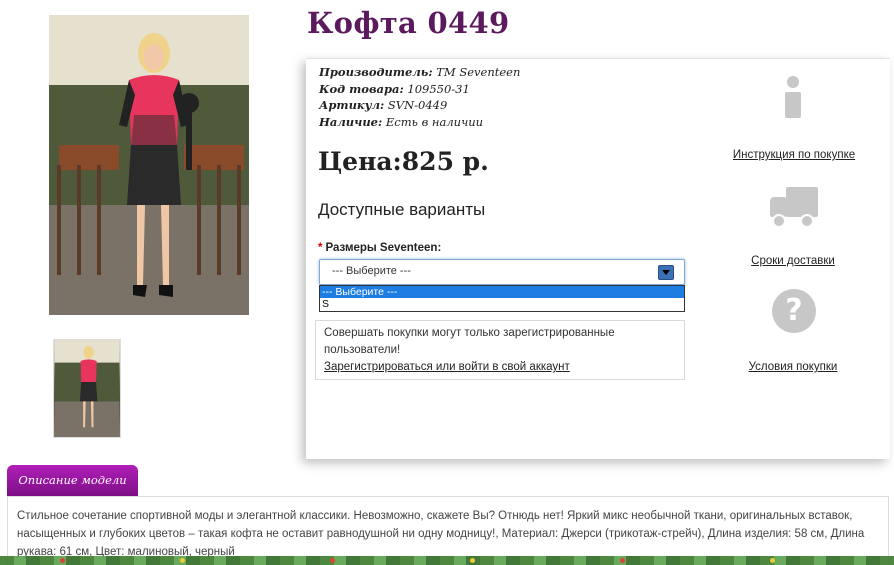 This screenshot has height=565, width=894. I want to click on code-row: Код товара: 109550-31, so click(419, 89).